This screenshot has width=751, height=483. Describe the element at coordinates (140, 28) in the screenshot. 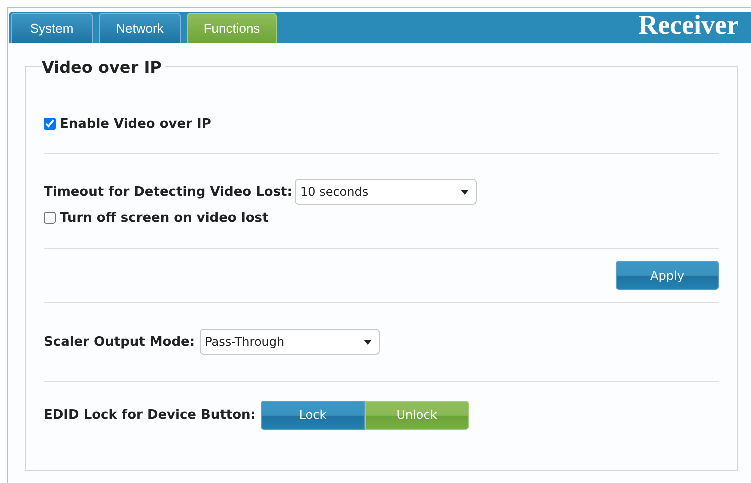

I see `tab: Network` at that location.